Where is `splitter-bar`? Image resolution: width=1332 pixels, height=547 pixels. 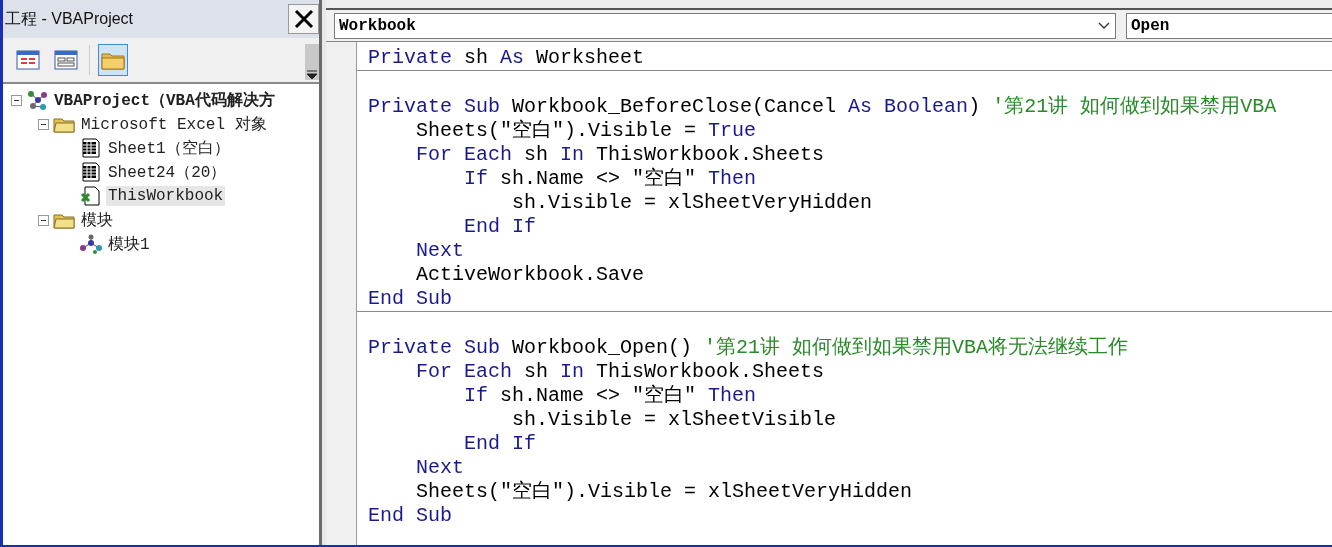 splitter-bar is located at coordinates (322, 272).